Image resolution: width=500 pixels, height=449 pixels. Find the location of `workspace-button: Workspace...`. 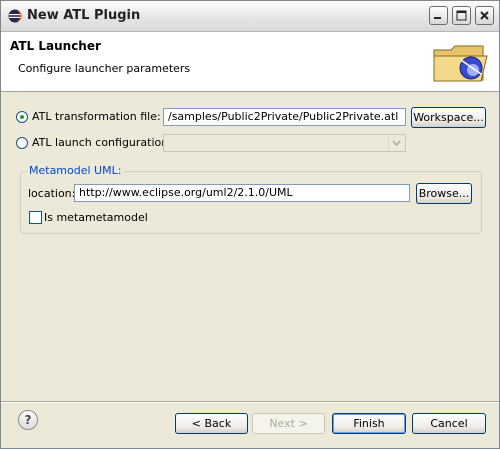

workspace-button: Workspace... is located at coordinates (448, 117).